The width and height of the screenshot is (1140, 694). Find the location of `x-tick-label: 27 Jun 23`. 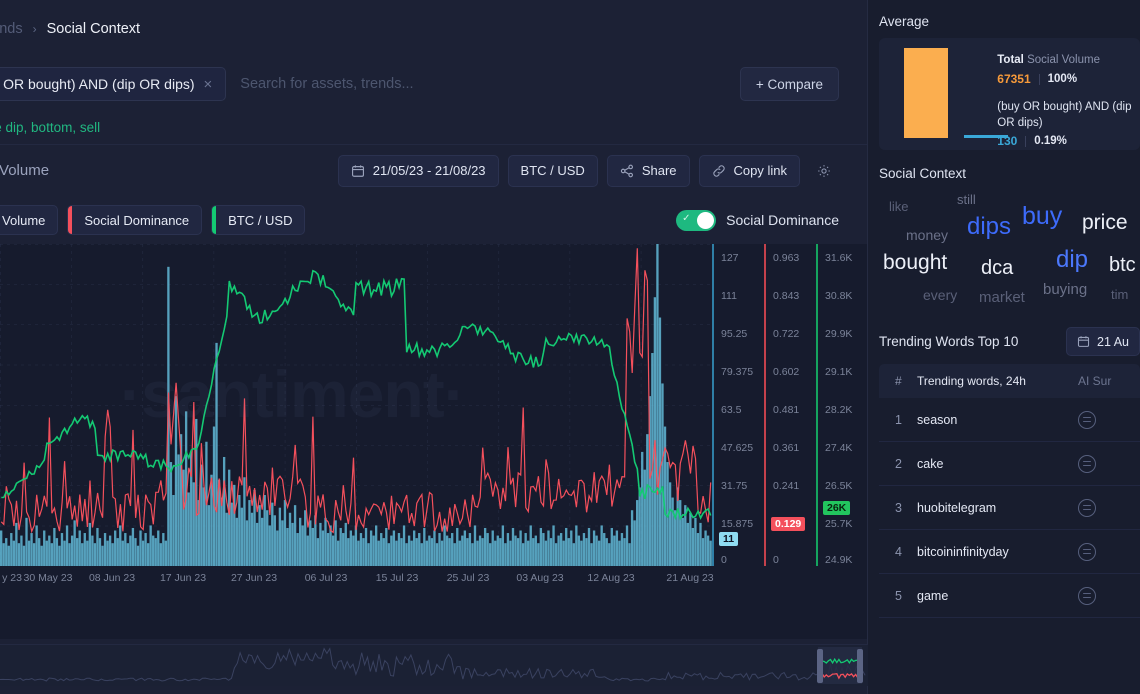

x-tick-label: 27 Jun 23 is located at coordinates (254, 578).